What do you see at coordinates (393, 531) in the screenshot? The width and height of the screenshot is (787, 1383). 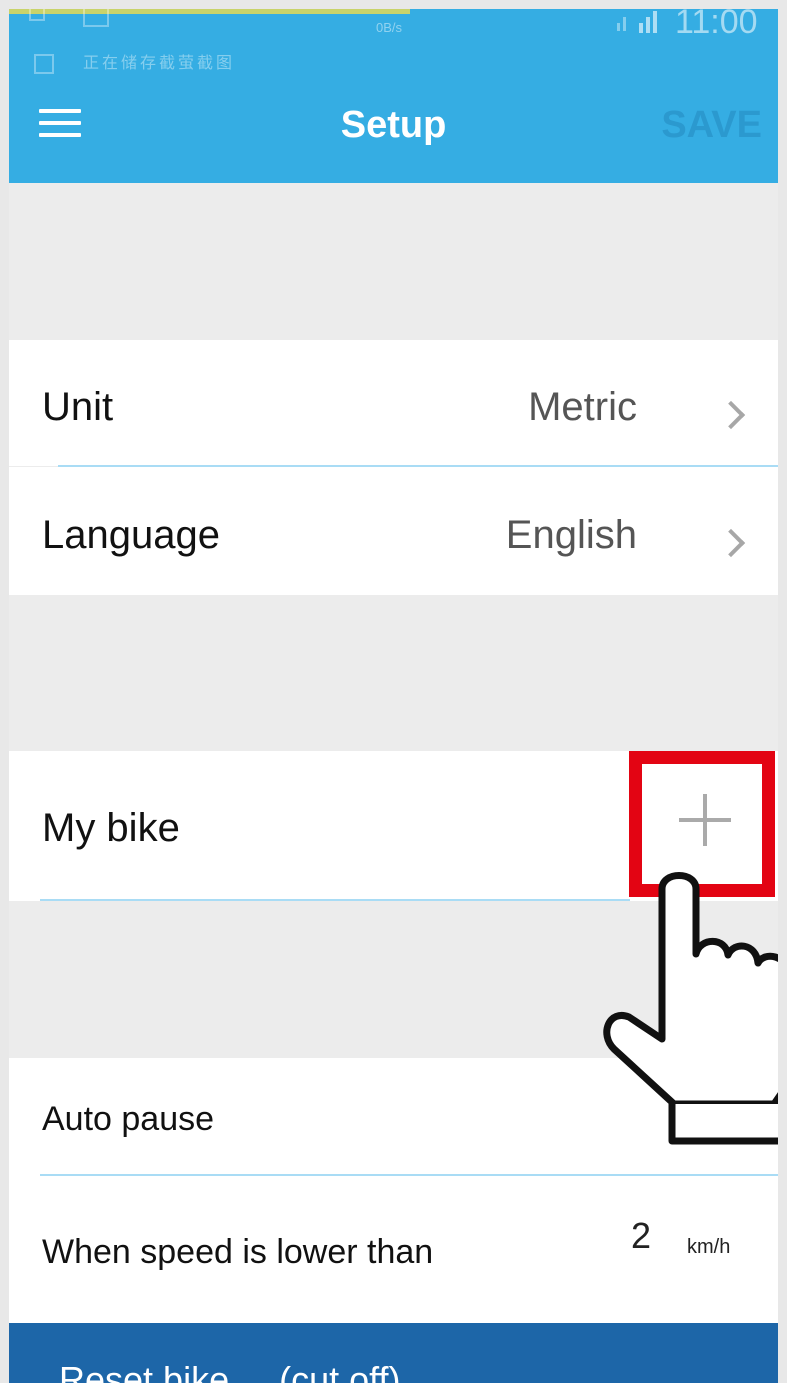 I see `language-row: Language English` at bounding box center [393, 531].